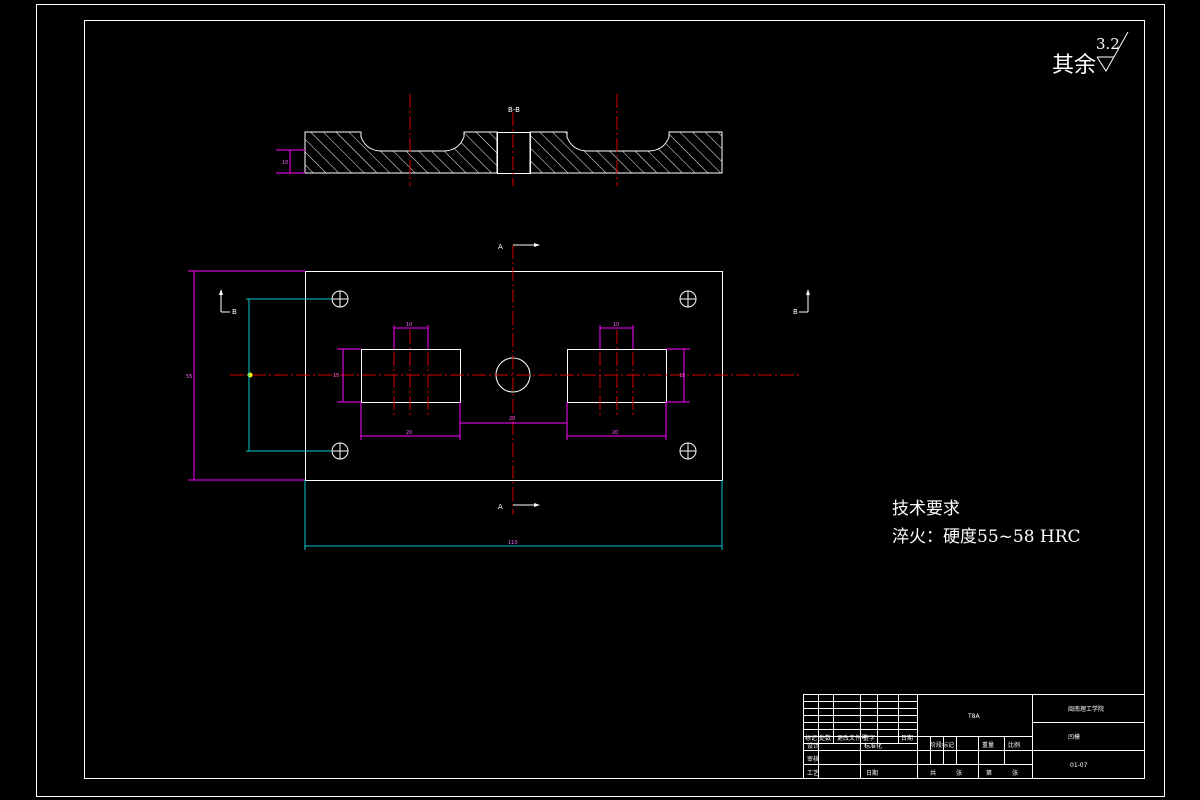 The image size is (1200, 800). What do you see at coordinates (285, 163) in the screenshot?
I see `dim-section-thickness: 10` at bounding box center [285, 163].